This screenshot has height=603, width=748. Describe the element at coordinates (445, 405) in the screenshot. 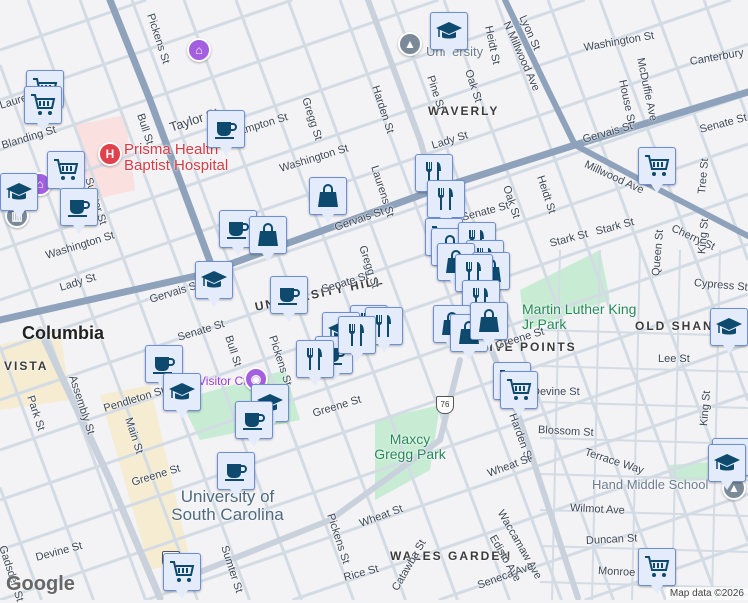

I see `route-76-shield: 76` at that location.